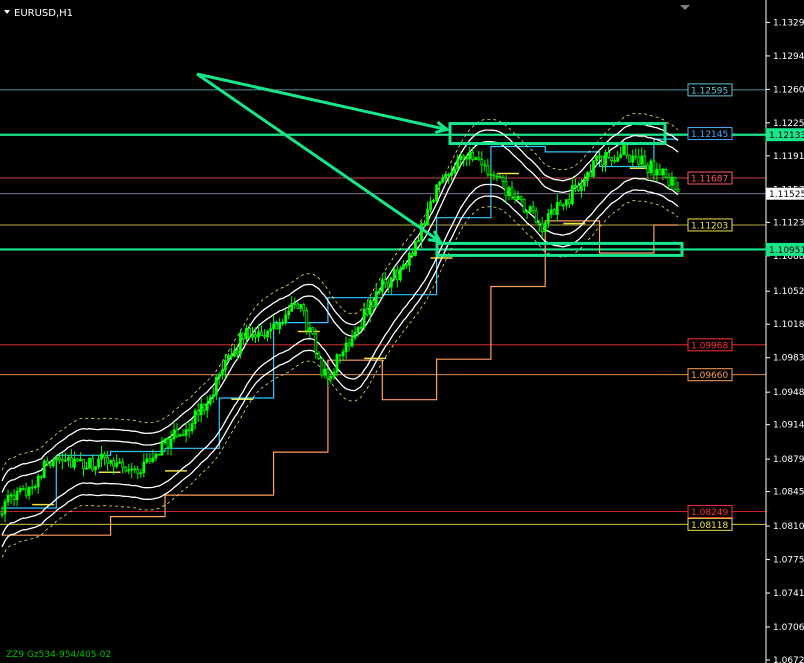 The width and height of the screenshot is (804, 663). Describe the element at coordinates (7, 12) in the screenshot. I see `dropdown-arrow-icon` at that location.